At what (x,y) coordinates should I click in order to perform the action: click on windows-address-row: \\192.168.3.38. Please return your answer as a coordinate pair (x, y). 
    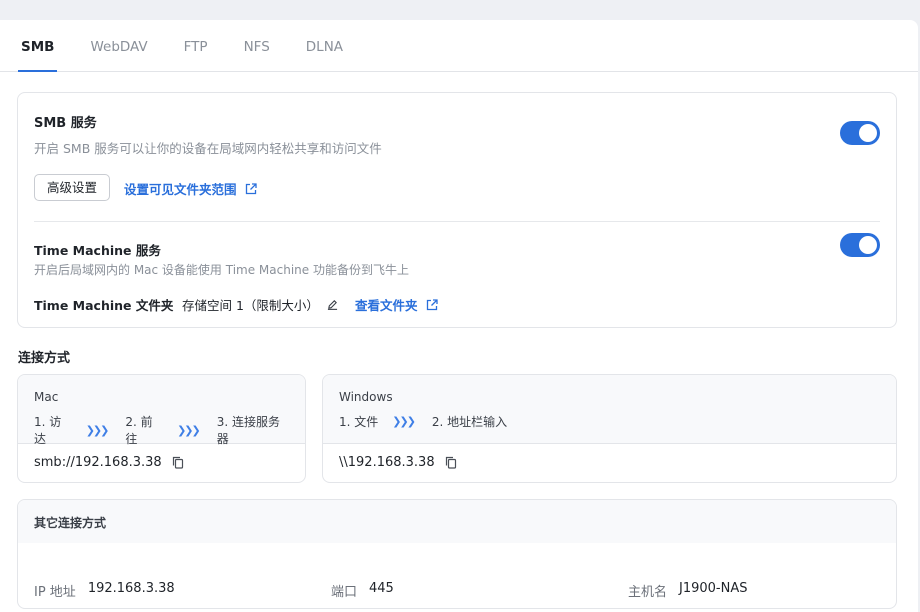
    Looking at the image, I should click on (609, 462).